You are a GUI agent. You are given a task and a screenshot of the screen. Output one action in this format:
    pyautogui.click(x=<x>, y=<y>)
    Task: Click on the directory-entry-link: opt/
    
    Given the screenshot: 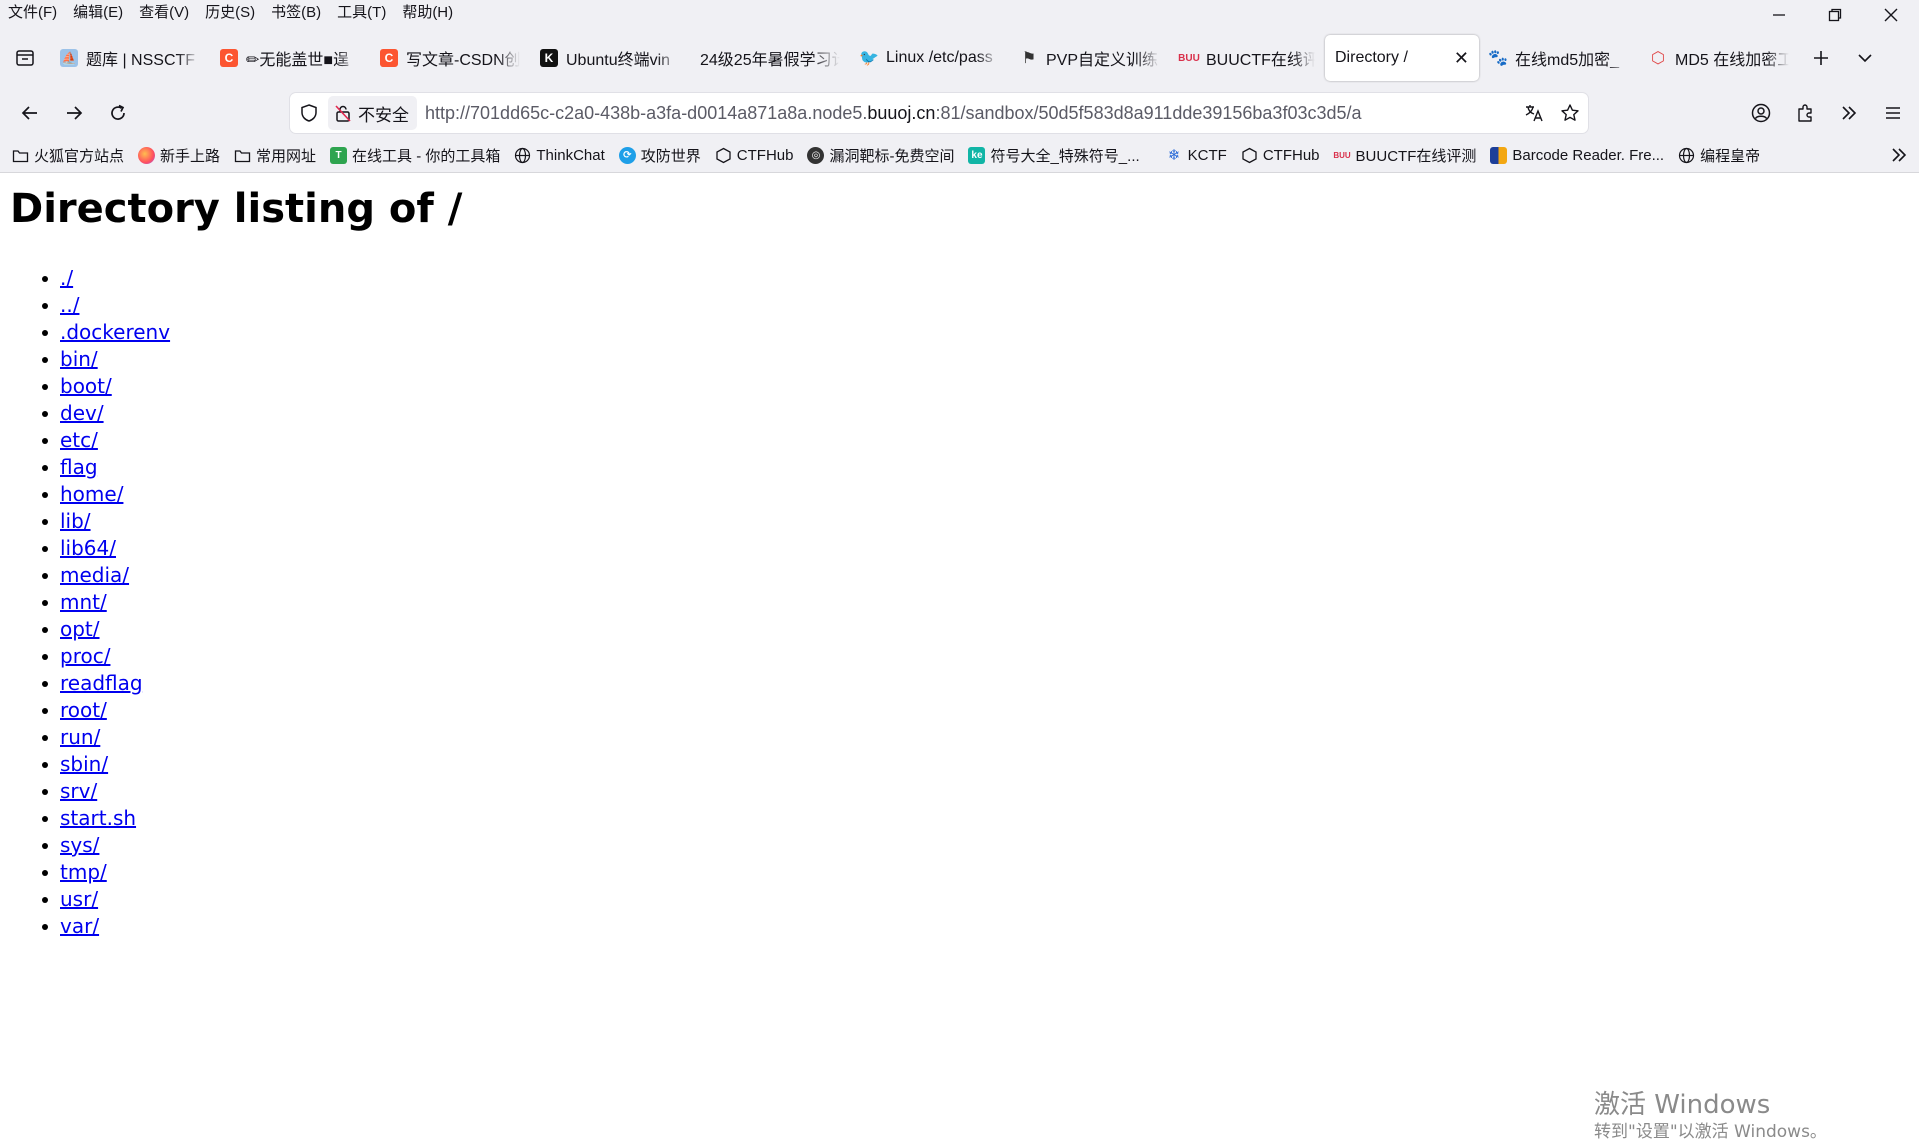 What is the action you would take?
    pyautogui.click(x=80, y=629)
    